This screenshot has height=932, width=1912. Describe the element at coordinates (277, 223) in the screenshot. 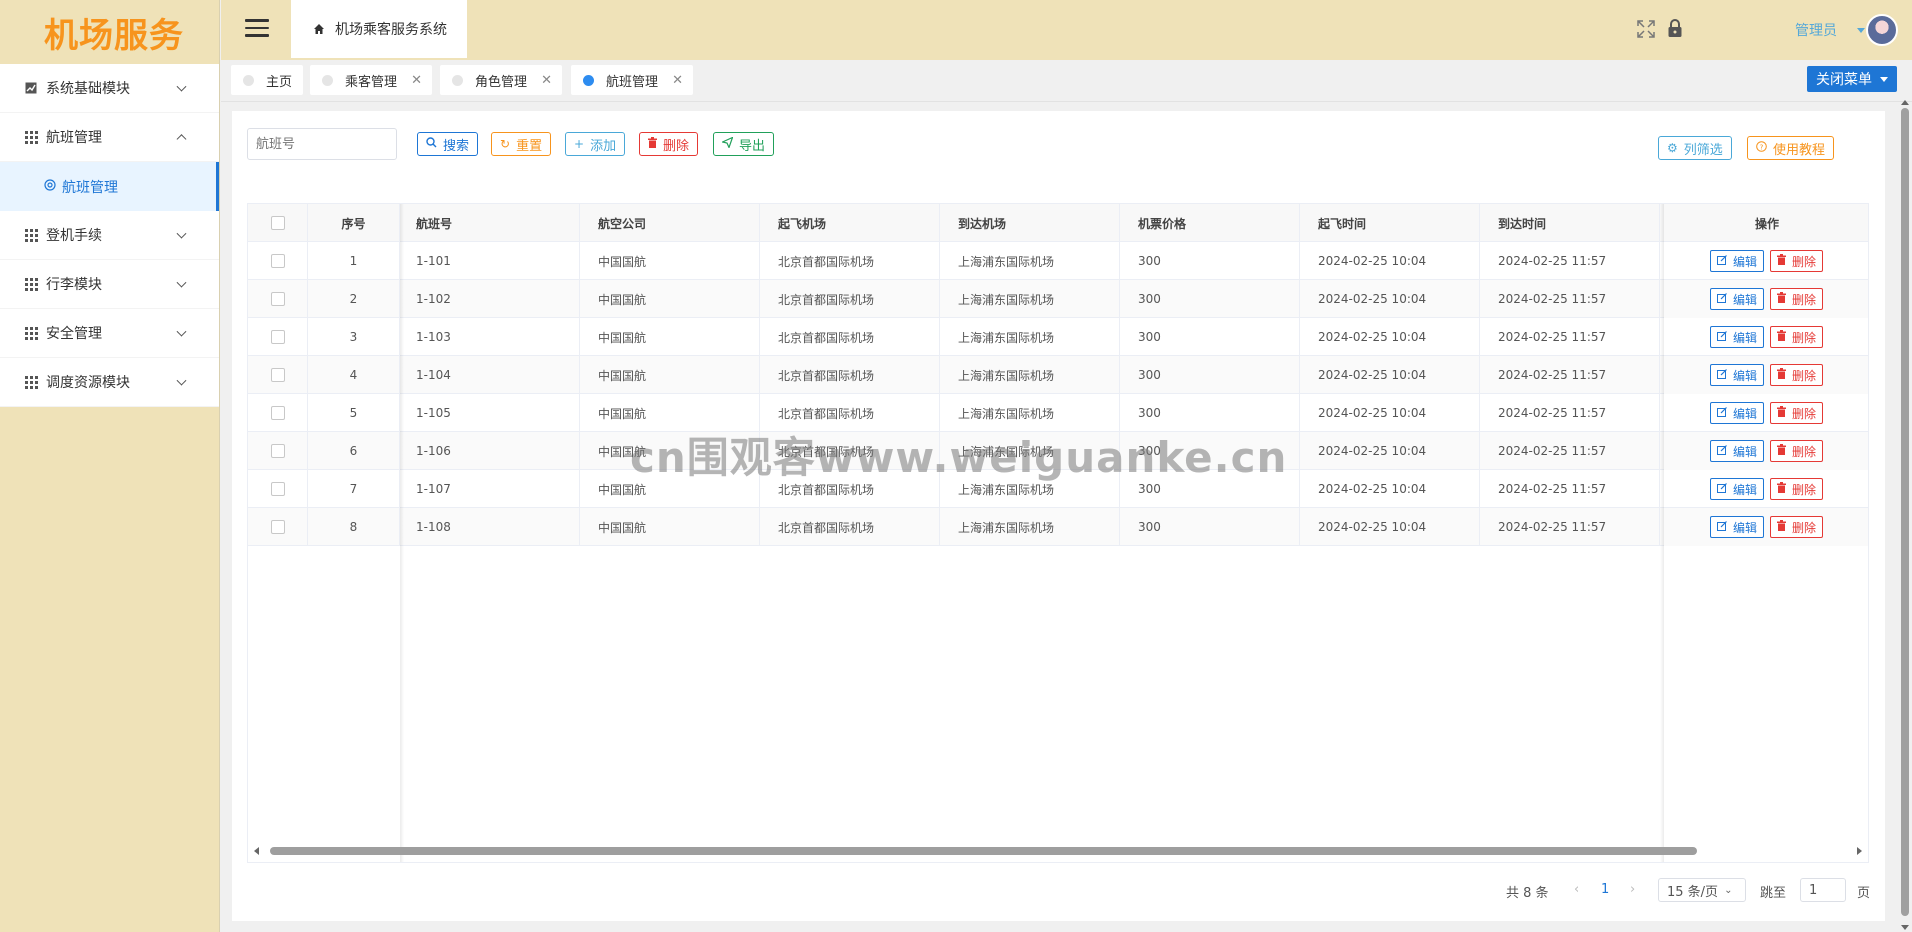

I see `select-all-checkbox` at that location.